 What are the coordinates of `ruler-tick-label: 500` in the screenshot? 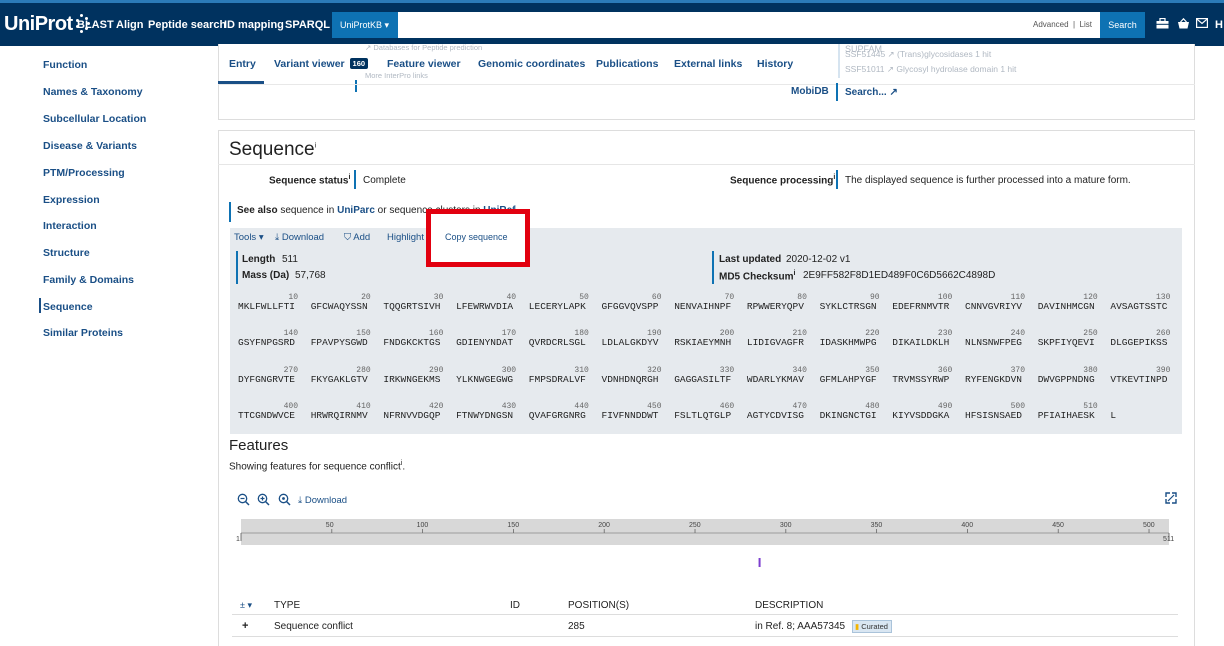 It's located at (1149, 525).